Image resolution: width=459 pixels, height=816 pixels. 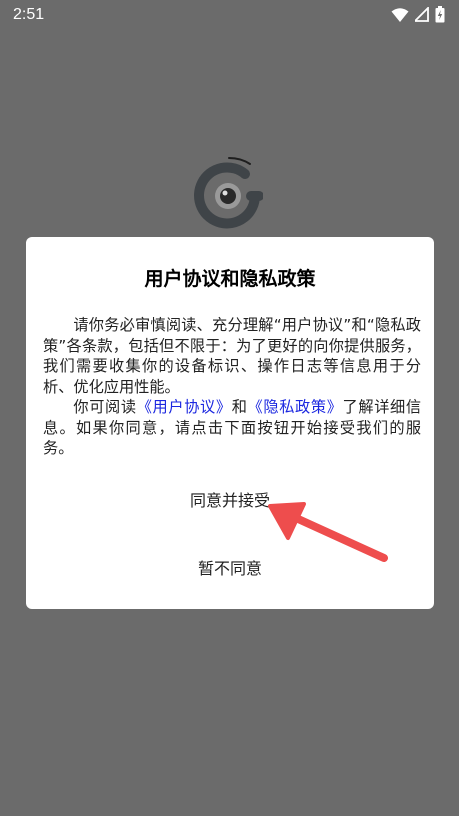 What do you see at coordinates (229, 16) in the screenshot?
I see `status-bar: 2:51` at bounding box center [229, 16].